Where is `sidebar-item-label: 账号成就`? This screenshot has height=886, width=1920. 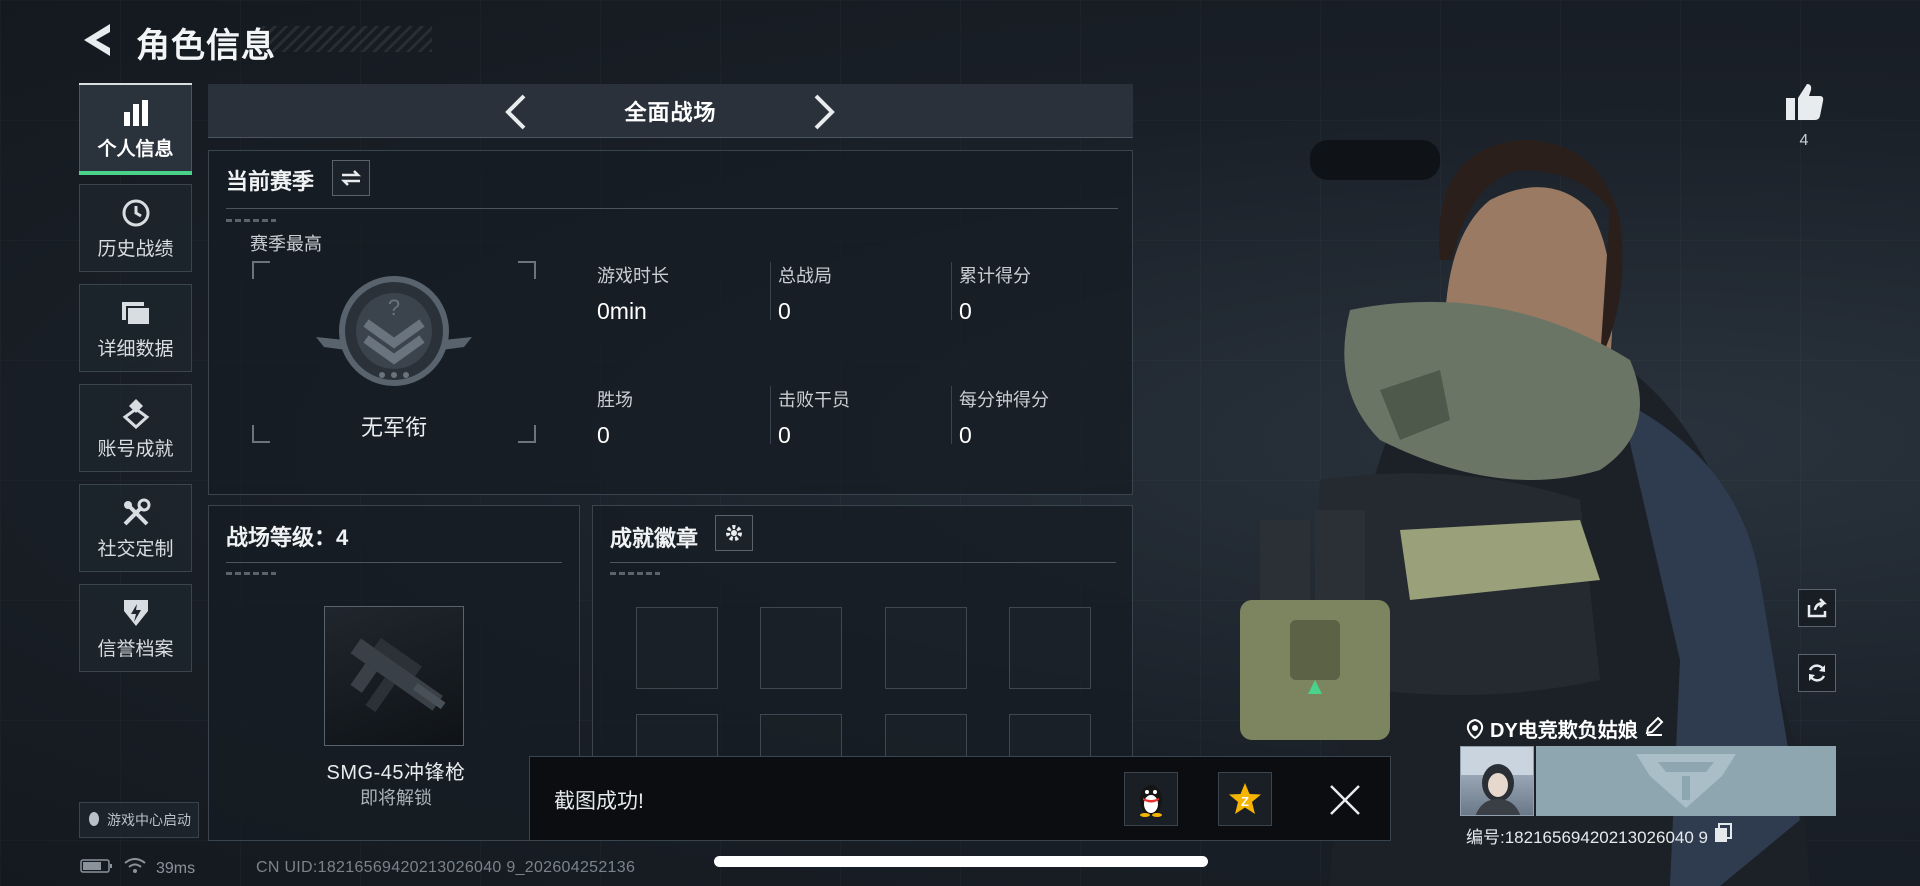
sidebar-item-label: 账号成就 is located at coordinates (135, 449).